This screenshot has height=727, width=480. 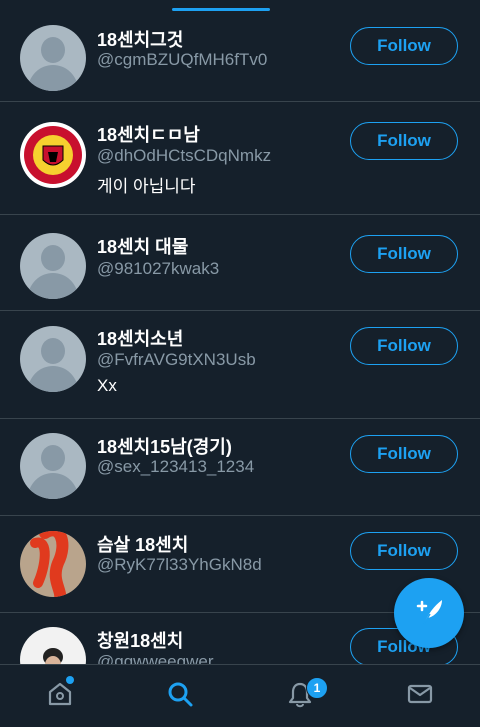 What do you see at coordinates (107, 385) in the screenshot?
I see `user-bio: Xx` at bounding box center [107, 385].